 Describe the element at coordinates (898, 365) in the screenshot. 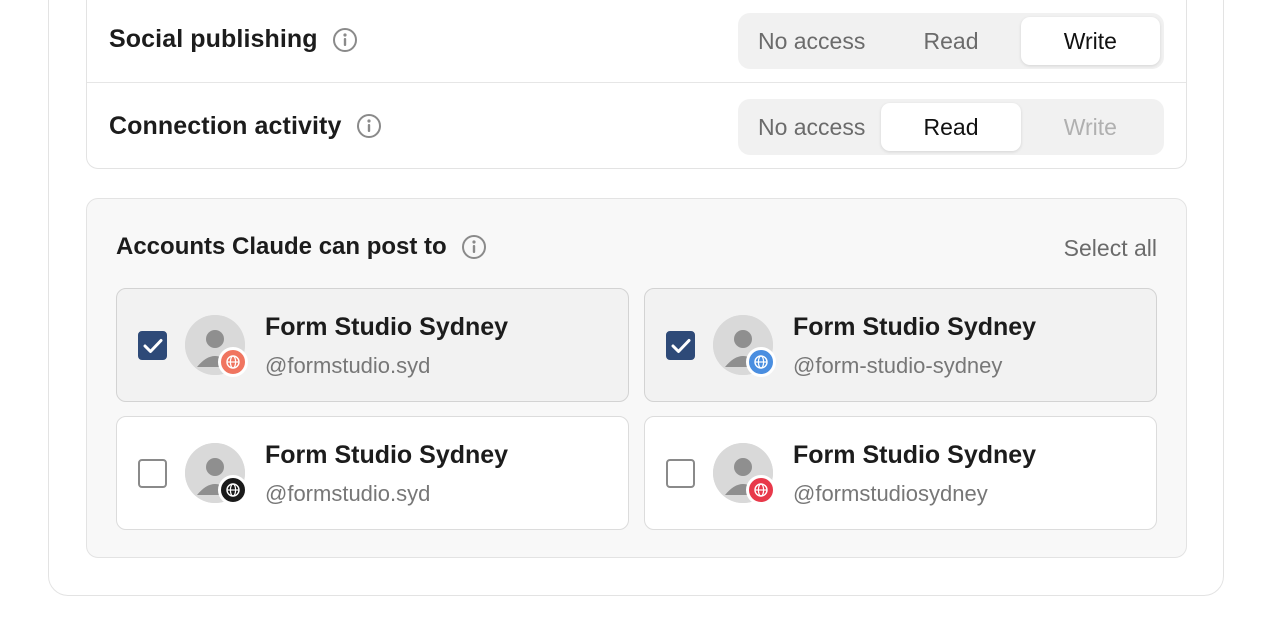

I see `account-handle: @form-studio-sydney` at that location.